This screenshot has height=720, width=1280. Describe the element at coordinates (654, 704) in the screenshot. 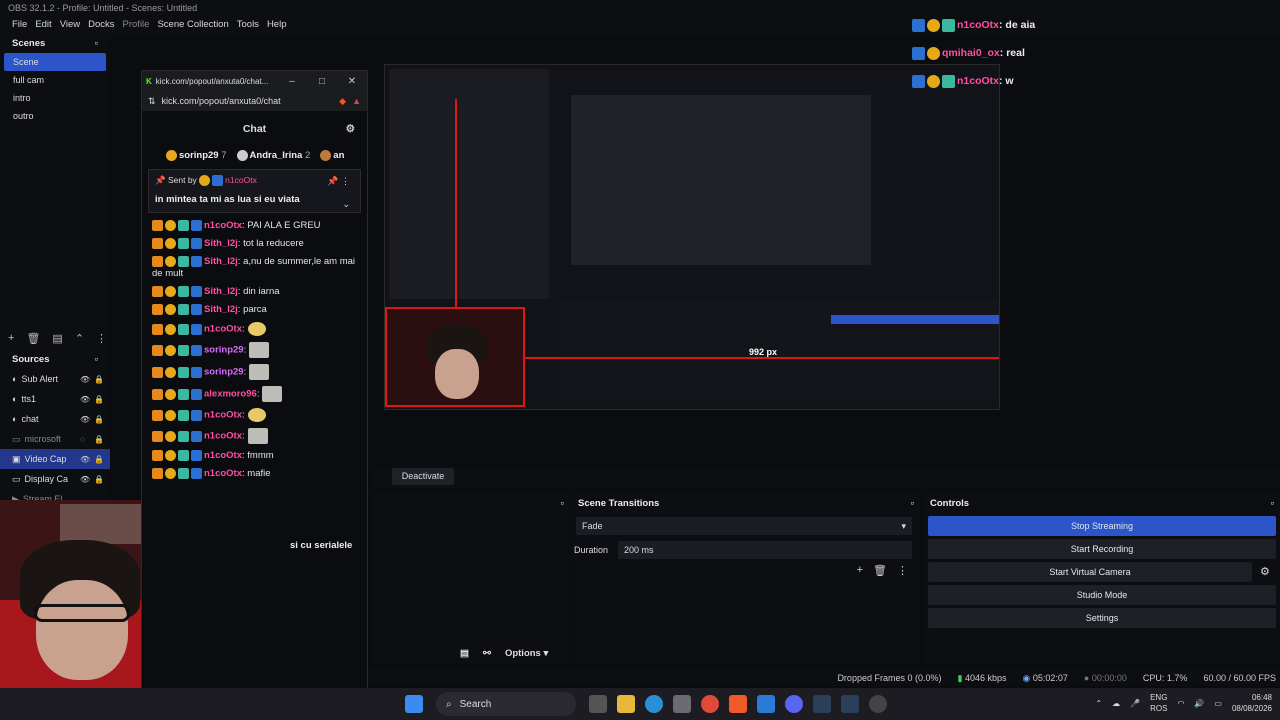

I see `edge-icon` at that location.